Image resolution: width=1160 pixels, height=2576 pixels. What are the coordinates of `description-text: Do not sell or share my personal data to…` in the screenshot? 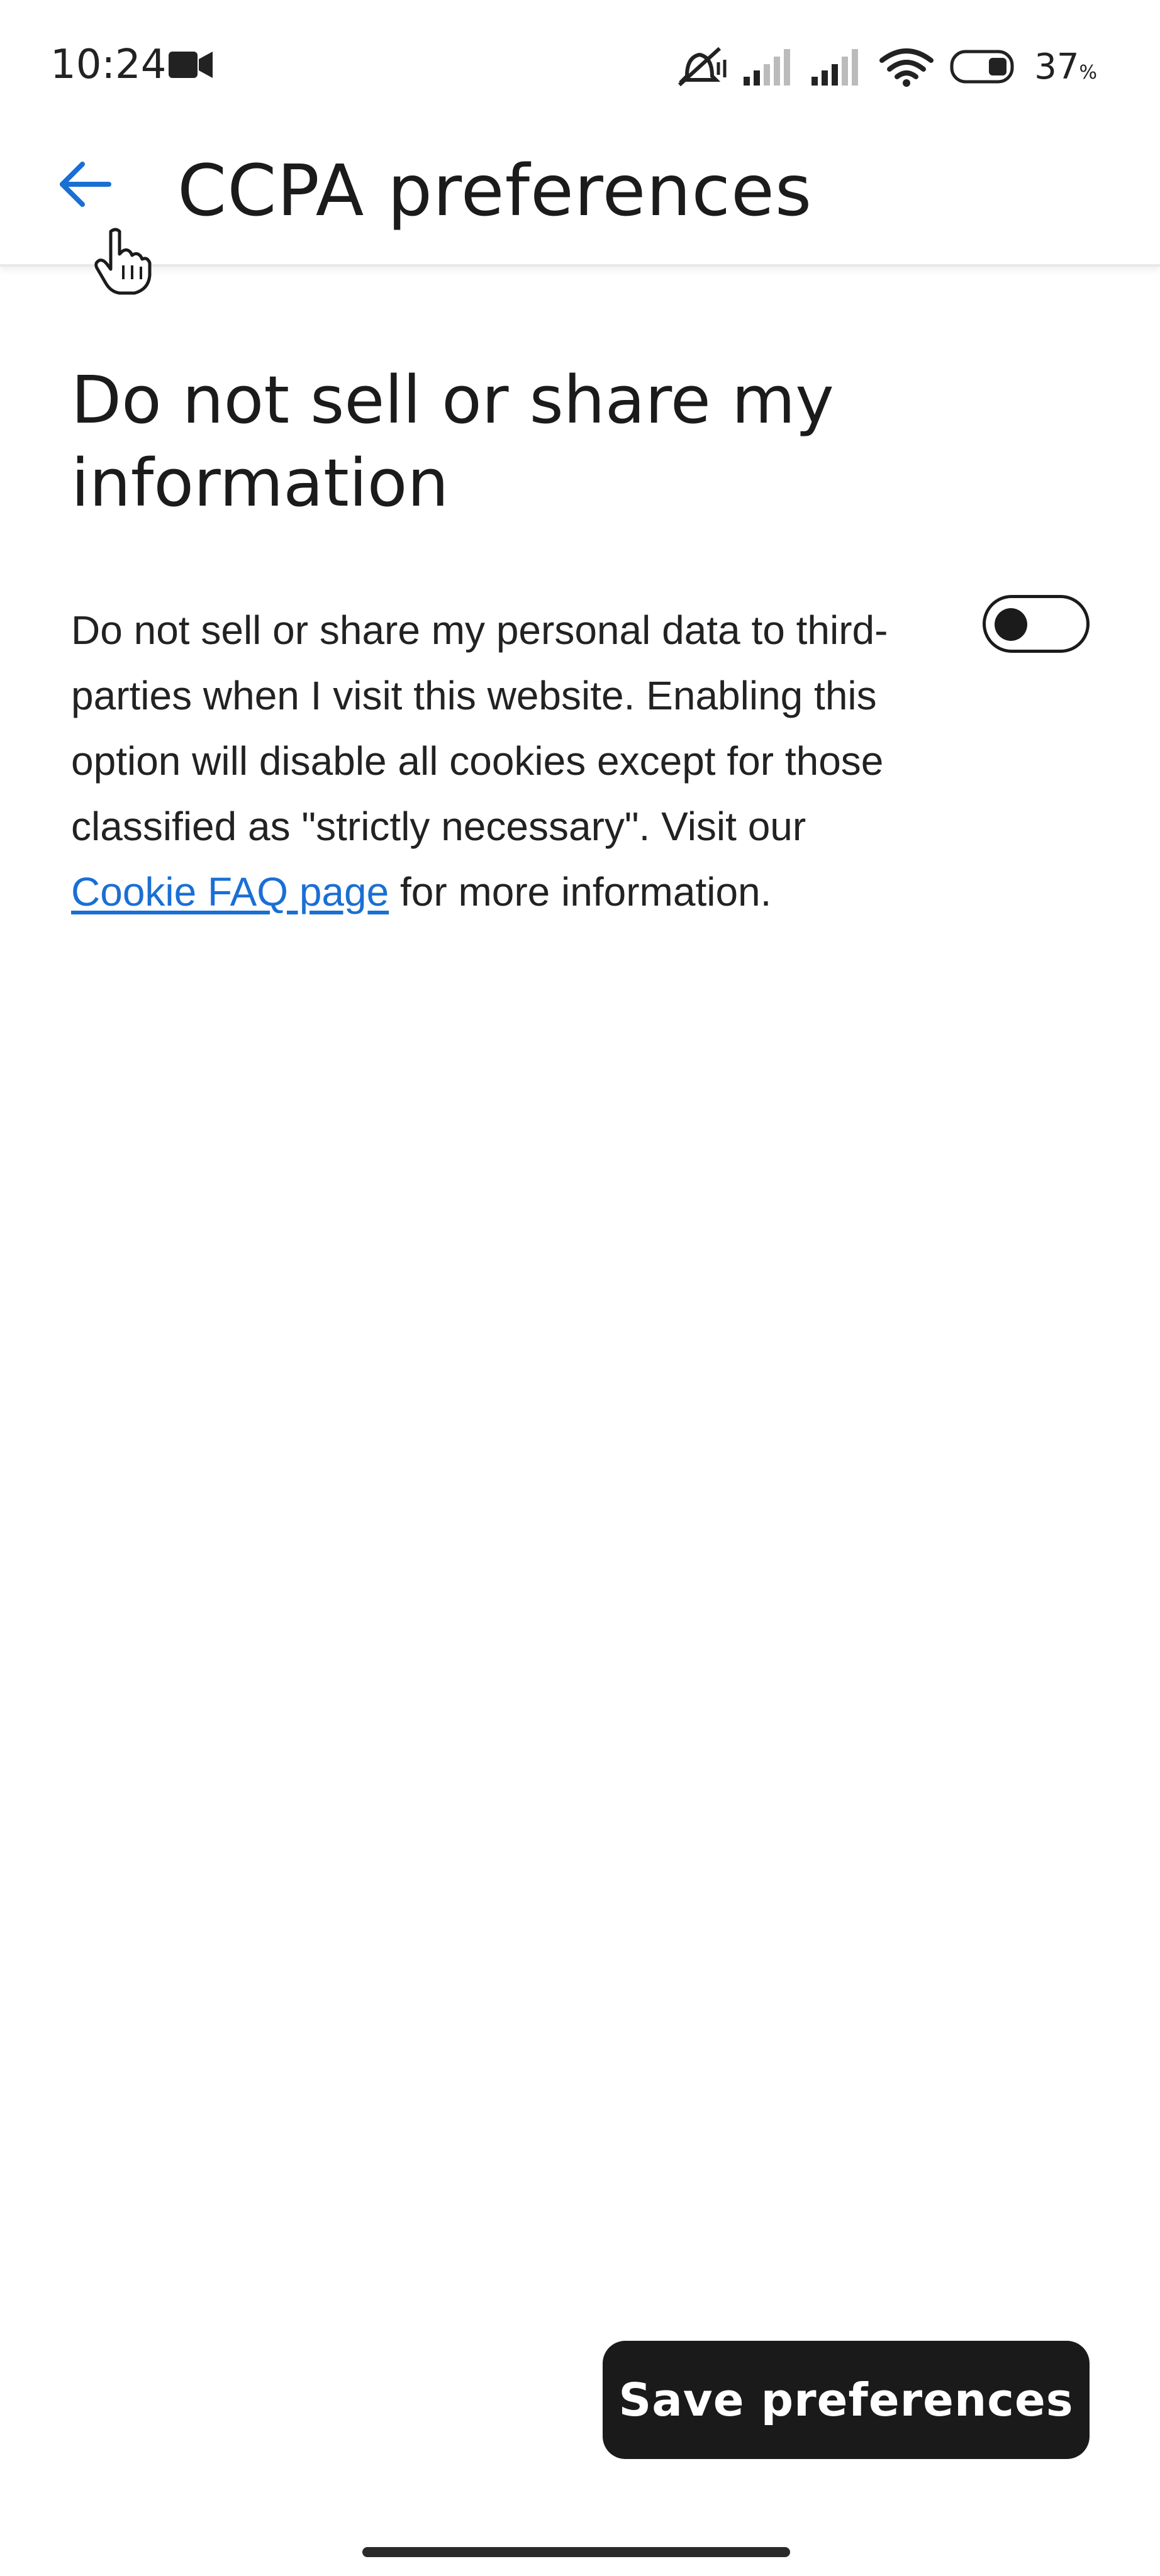 It's located at (479, 728).